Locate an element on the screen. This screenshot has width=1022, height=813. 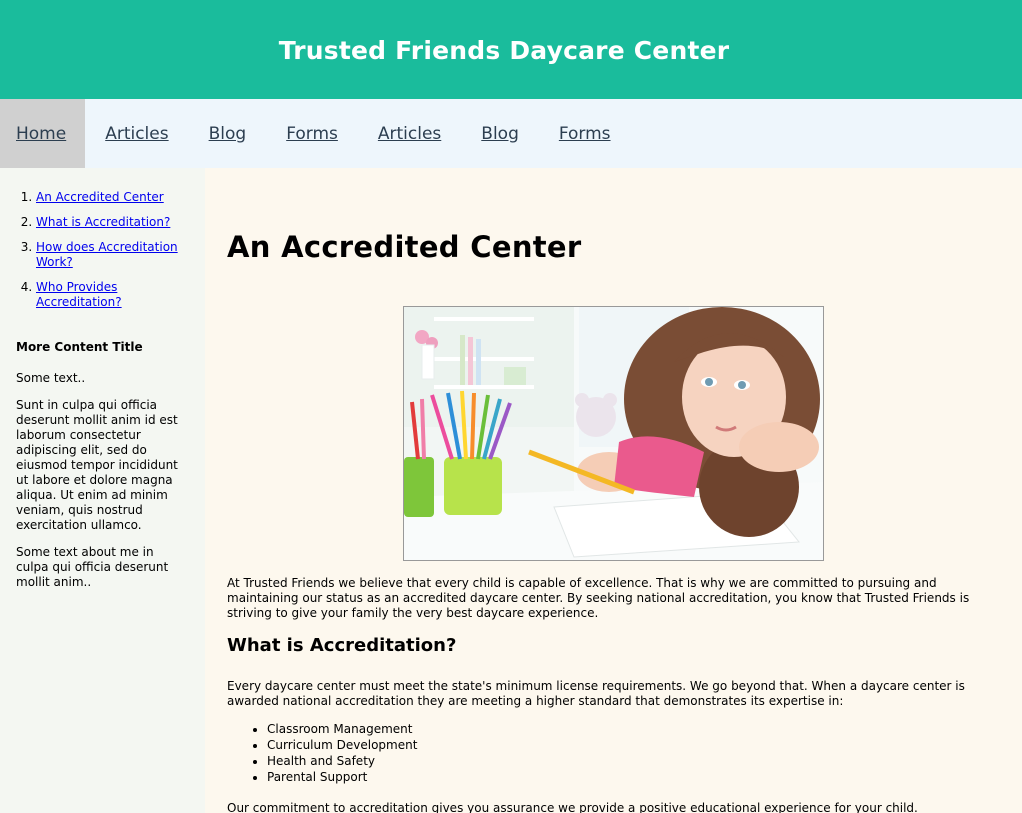
site-title: Trusted Friends Daycare Center is located at coordinates (504, 50).